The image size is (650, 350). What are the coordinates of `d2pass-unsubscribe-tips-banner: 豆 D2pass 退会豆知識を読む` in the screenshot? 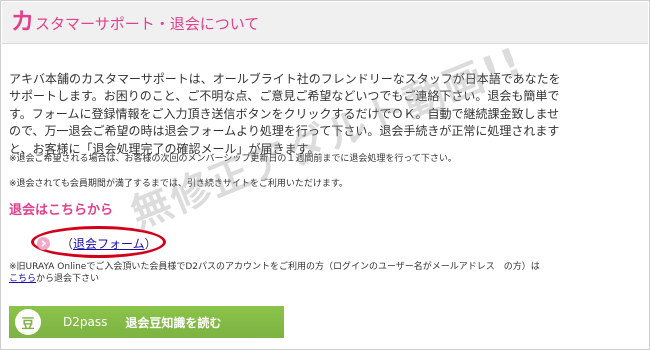 It's located at (146, 322).